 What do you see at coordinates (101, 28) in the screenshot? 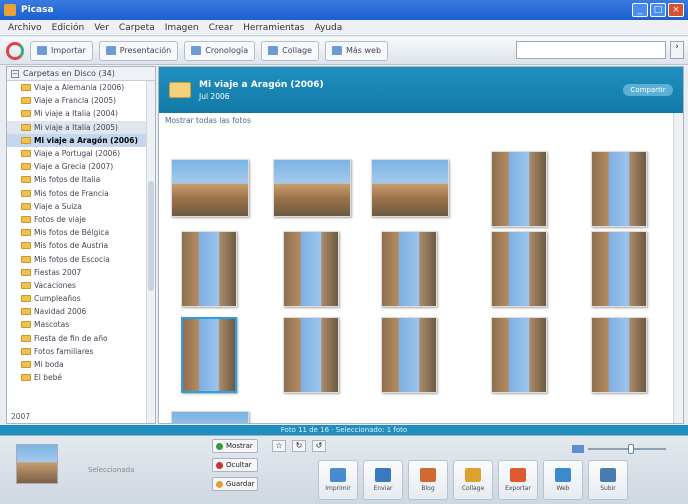
I see `menu-item-2: Ver` at bounding box center [101, 28].